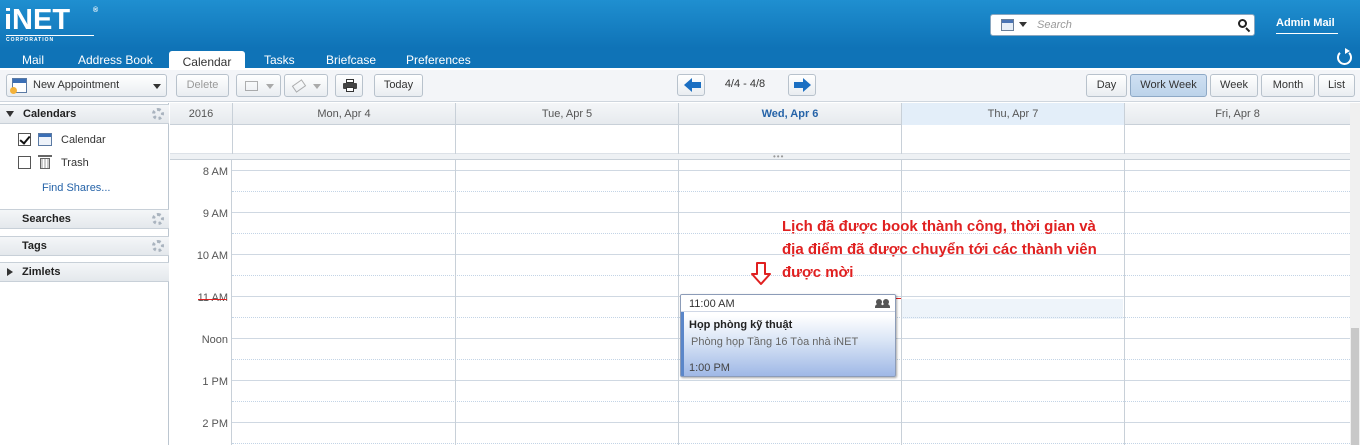 This screenshot has height=445, width=1360. I want to click on expand-icon, so click(10, 272).